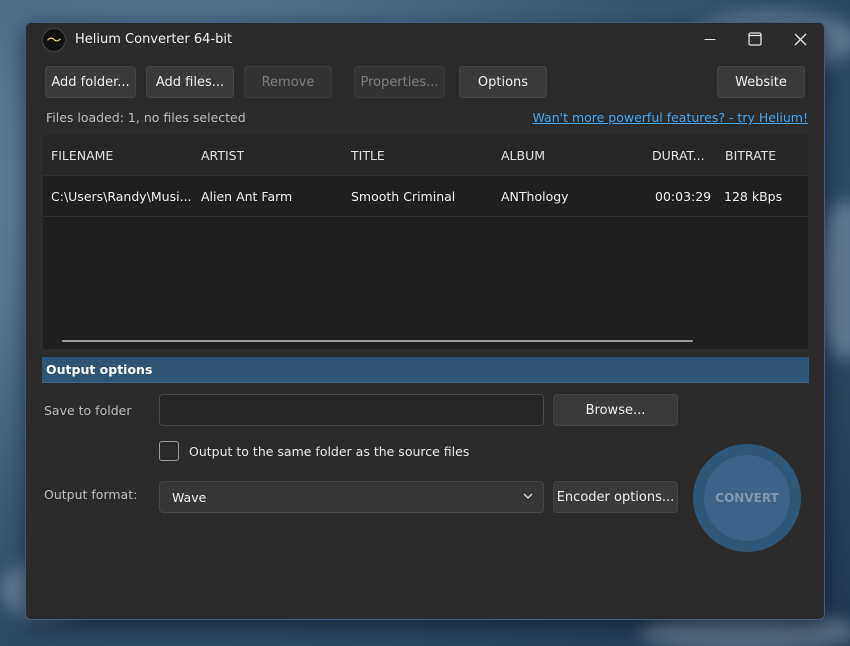 The height and width of the screenshot is (646, 850). I want to click on same-folder-checkbox, so click(169, 451).